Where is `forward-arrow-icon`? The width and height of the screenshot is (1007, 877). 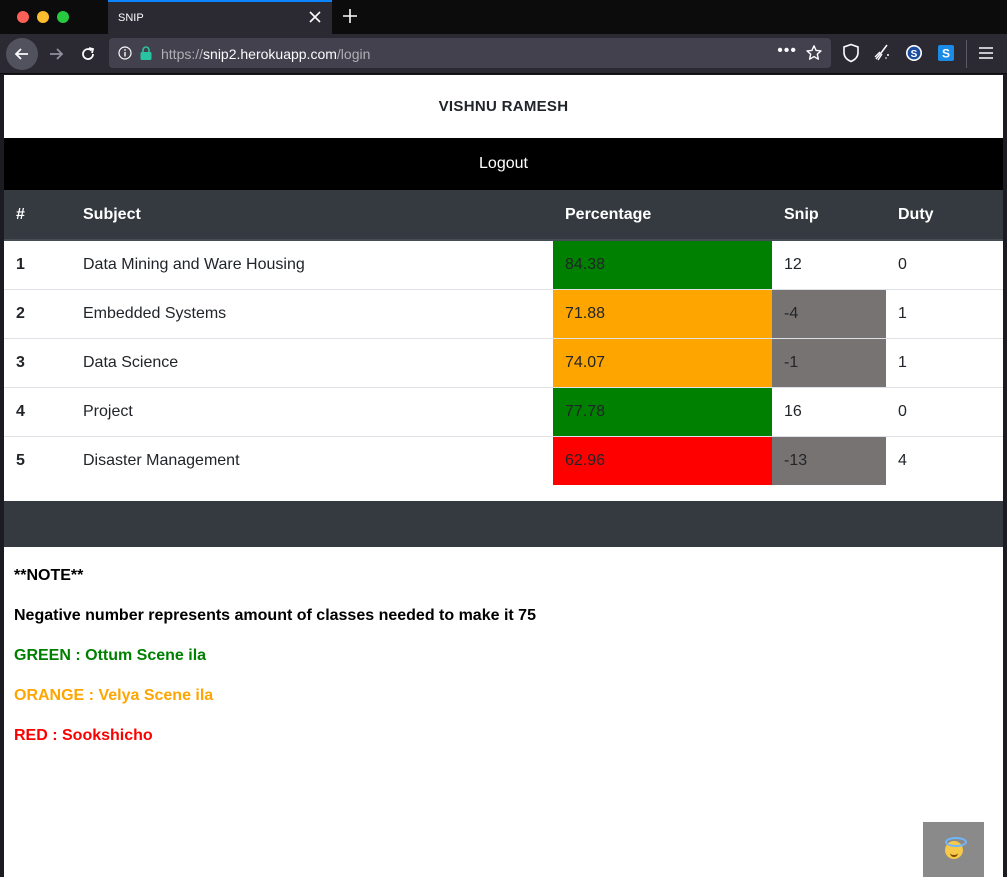
forward-arrow-icon is located at coordinates (56, 54).